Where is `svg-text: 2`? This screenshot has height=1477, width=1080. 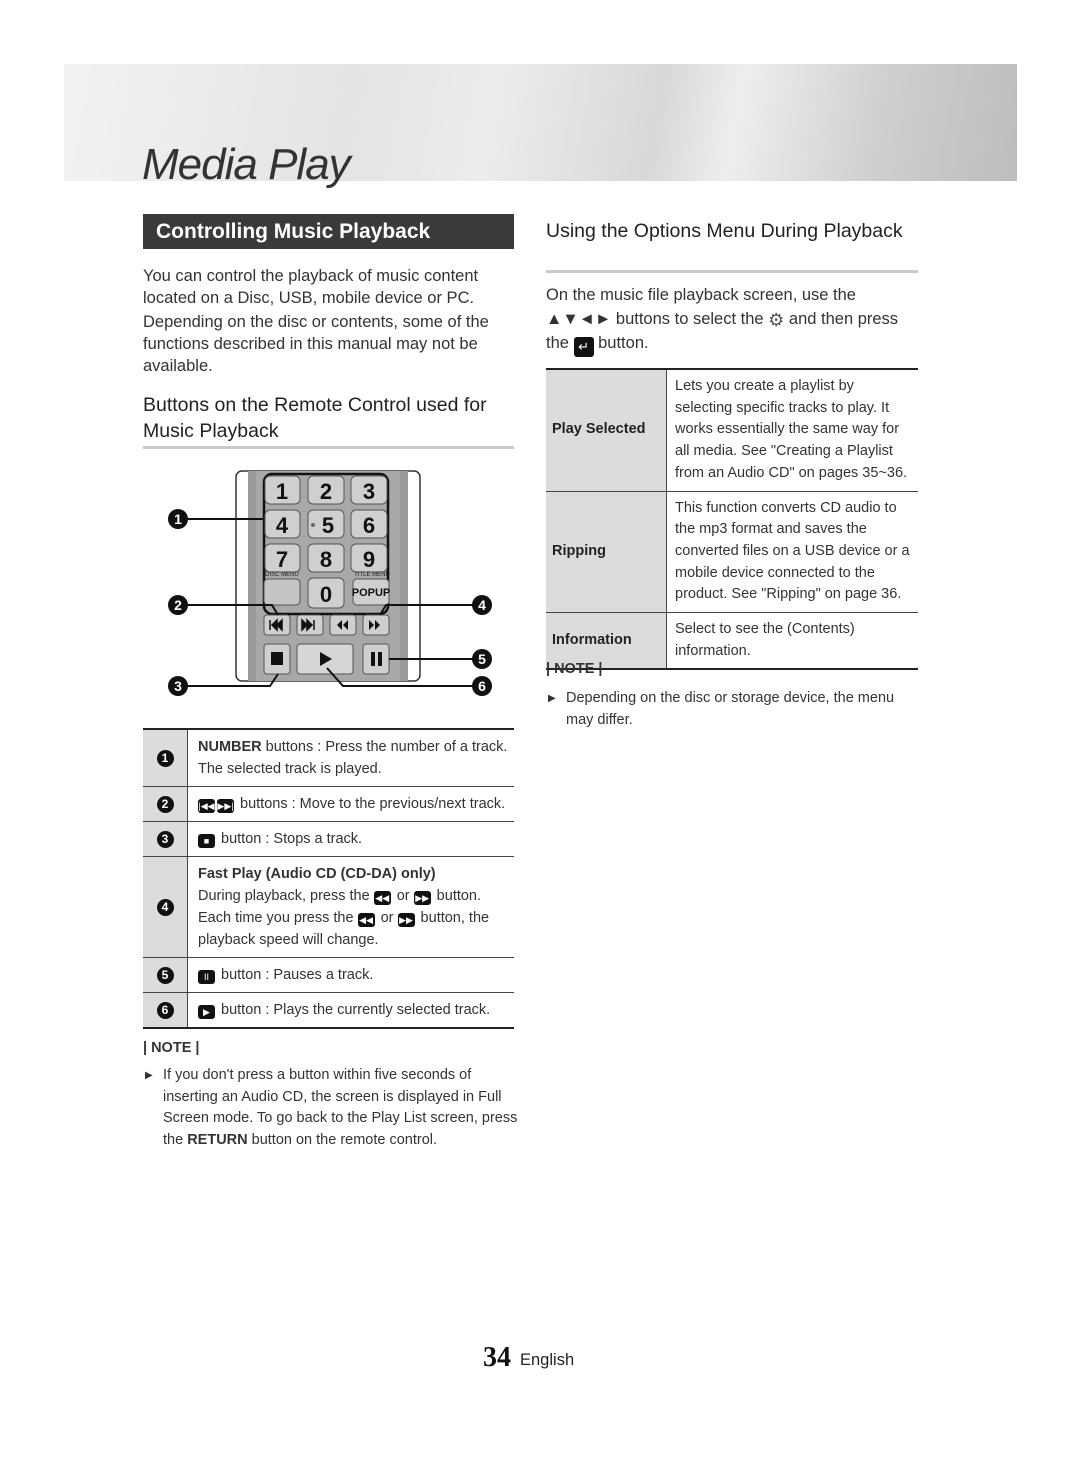
svg-text: 2 is located at coordinates (178, 605).